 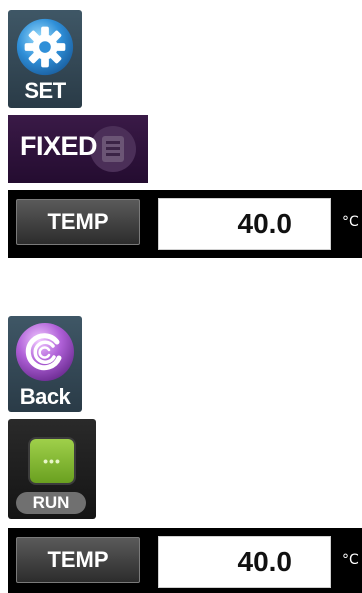 I want to click on back-button: Back, so click(x=45, y=364).